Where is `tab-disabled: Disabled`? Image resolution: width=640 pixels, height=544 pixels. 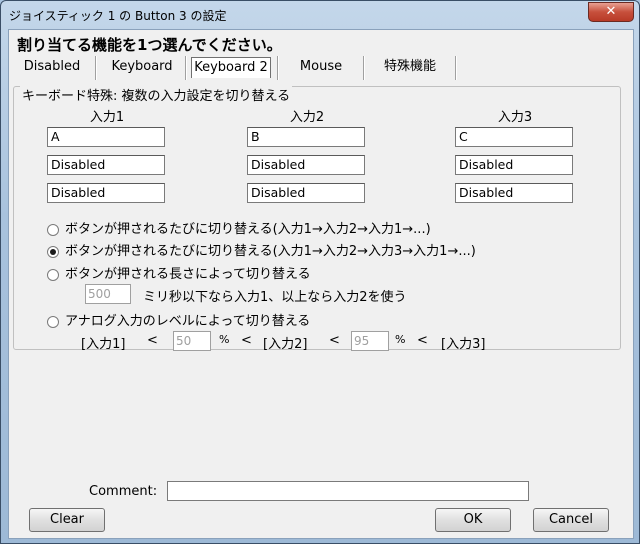
tab-disabled: Disabled is located at coordinates (52, 67).